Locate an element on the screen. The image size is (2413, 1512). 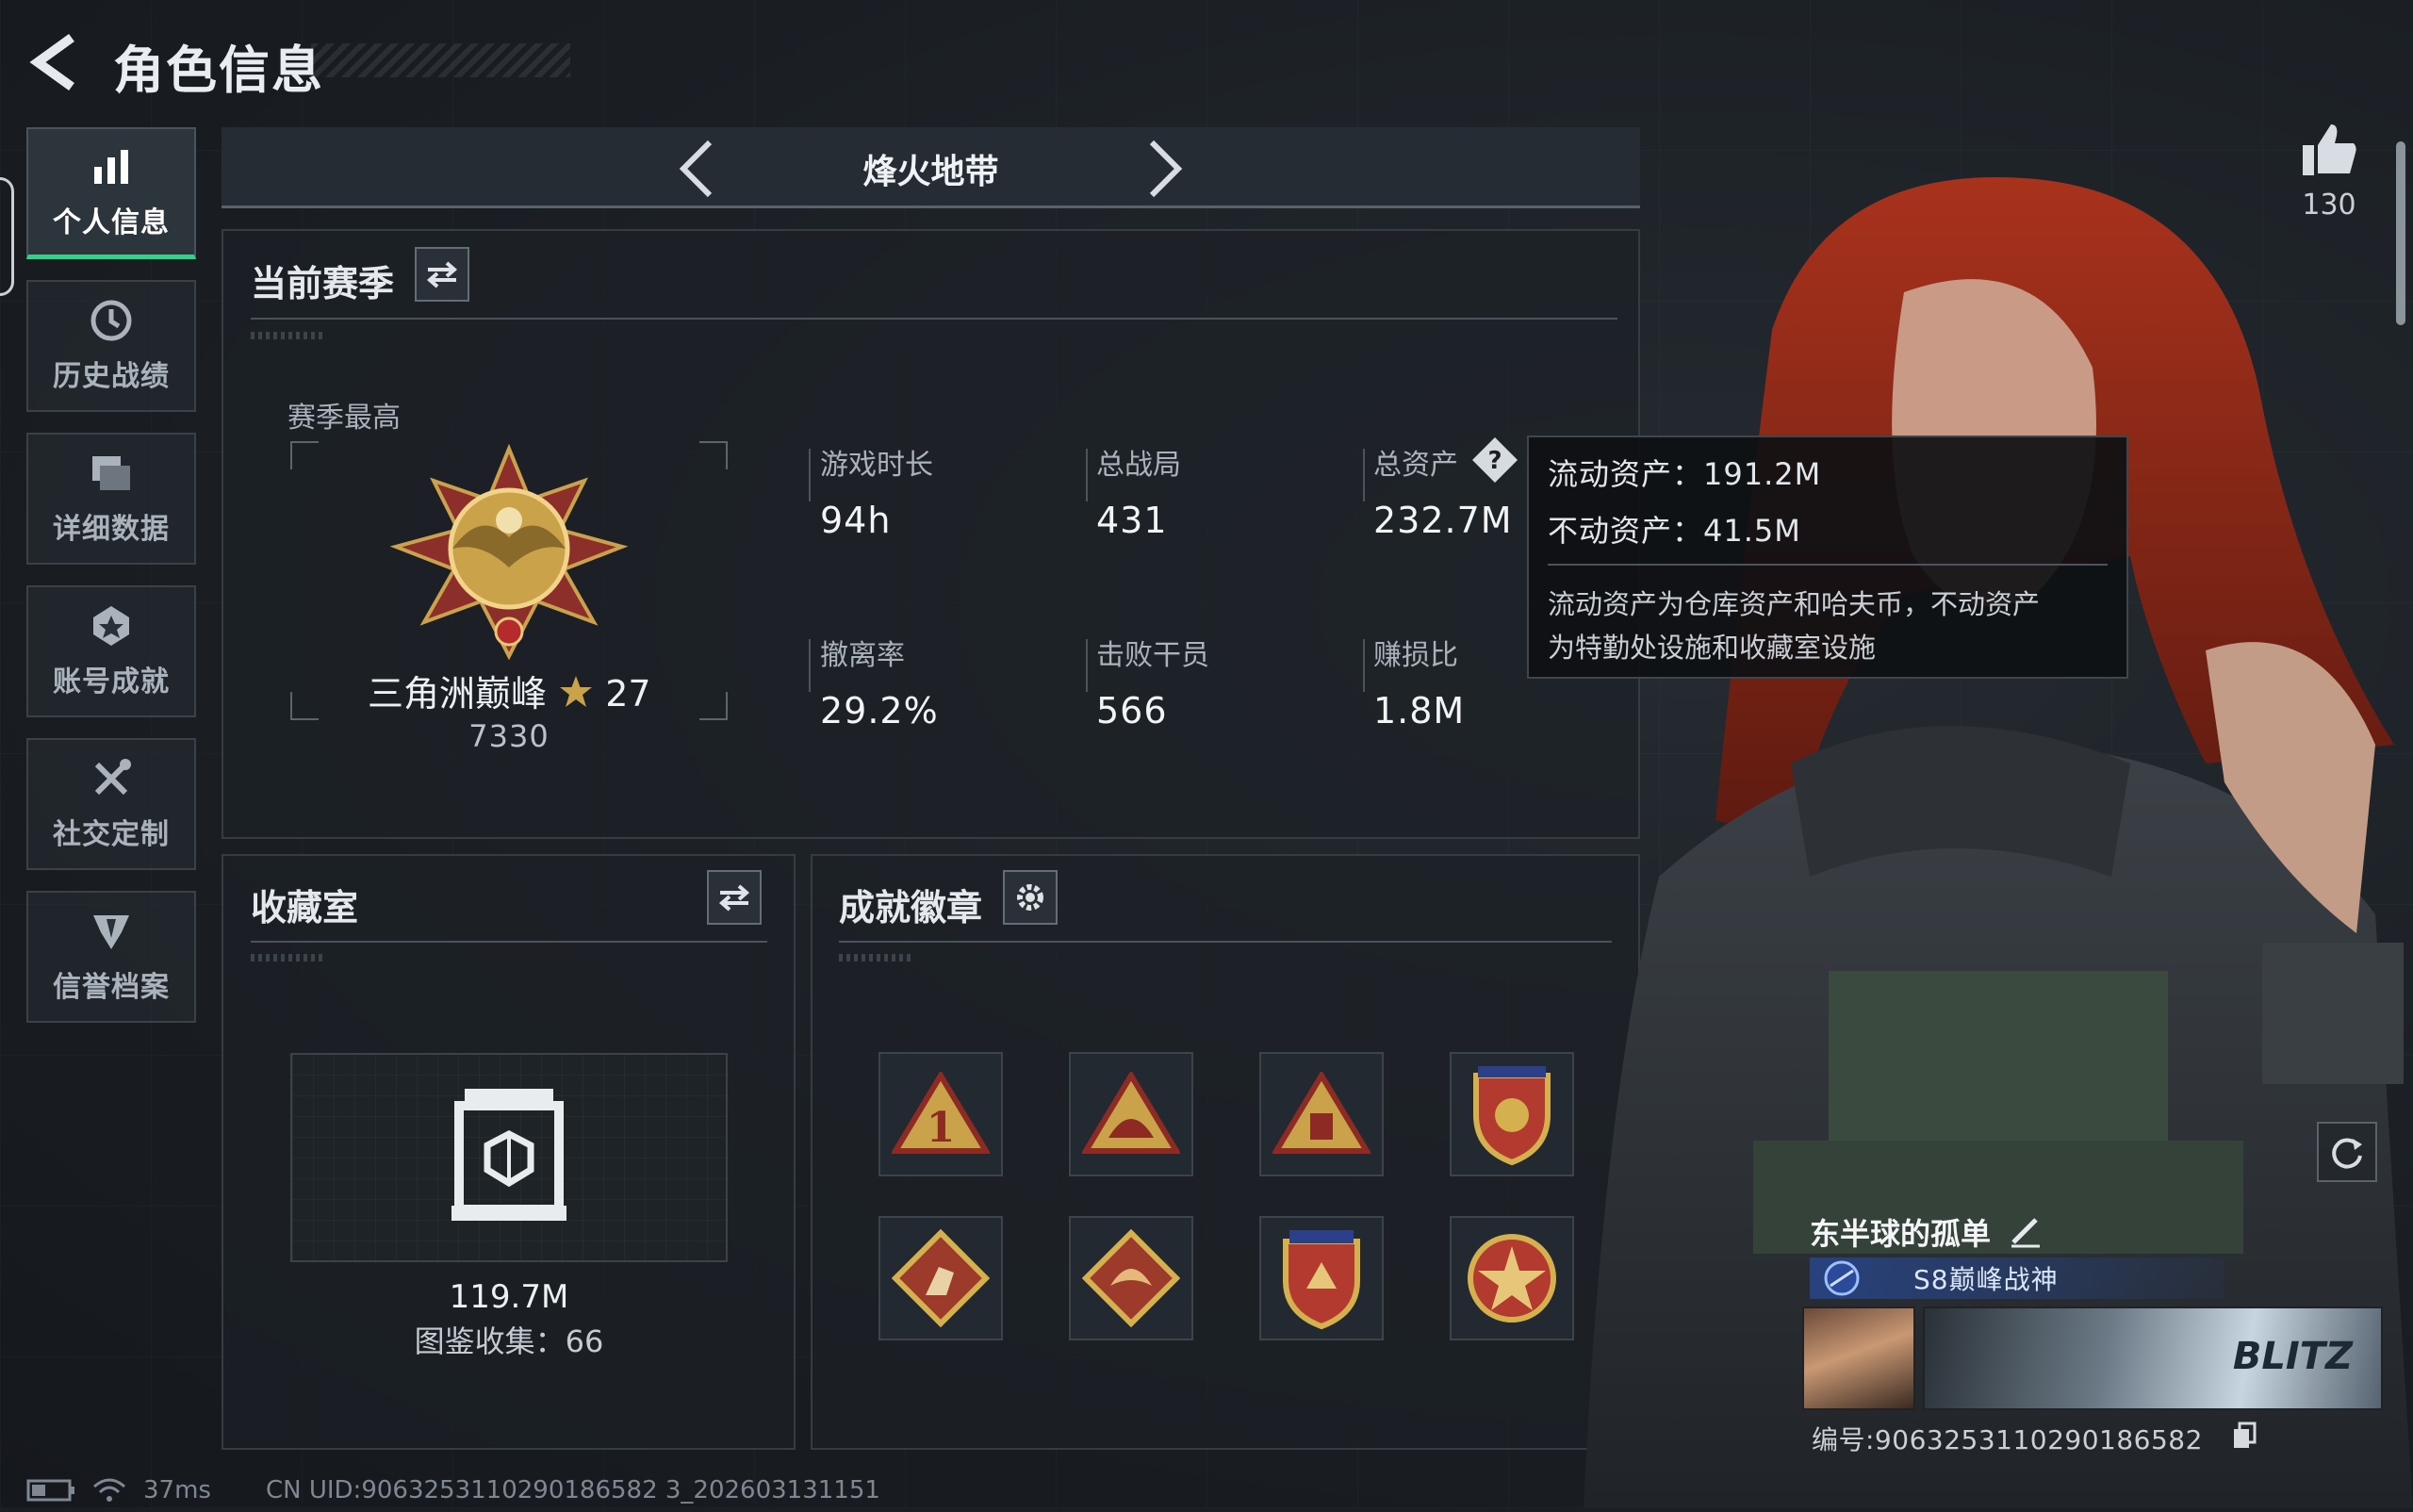
tooltip-description-line-1: 流动资产为仓库资产和哈夫币，不动资产 is located at coordinates (1795, 604).